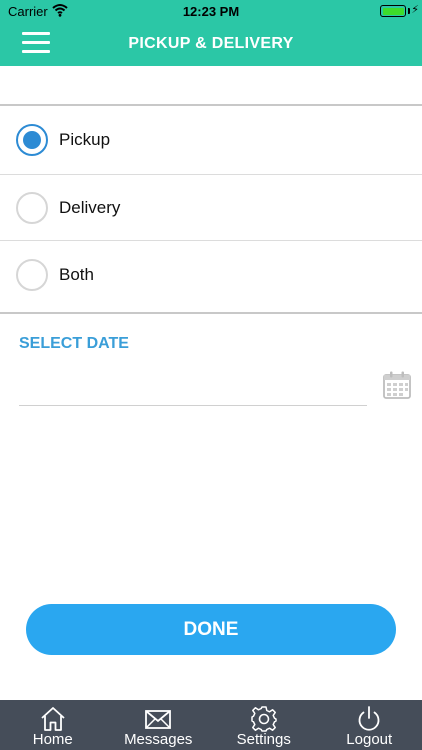 The height and width of the screenshot is (750, 422). Describe the element at coordinates (53, 719) in the screenshot. I see `home-icon` at that location.